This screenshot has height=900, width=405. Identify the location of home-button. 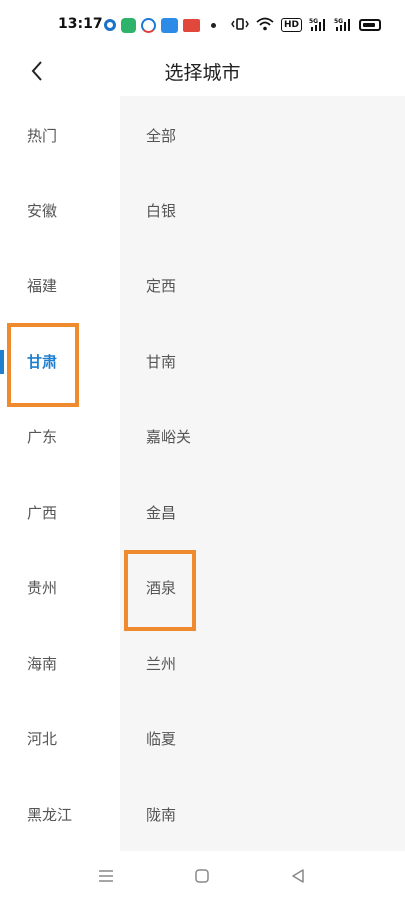
(202, 876).